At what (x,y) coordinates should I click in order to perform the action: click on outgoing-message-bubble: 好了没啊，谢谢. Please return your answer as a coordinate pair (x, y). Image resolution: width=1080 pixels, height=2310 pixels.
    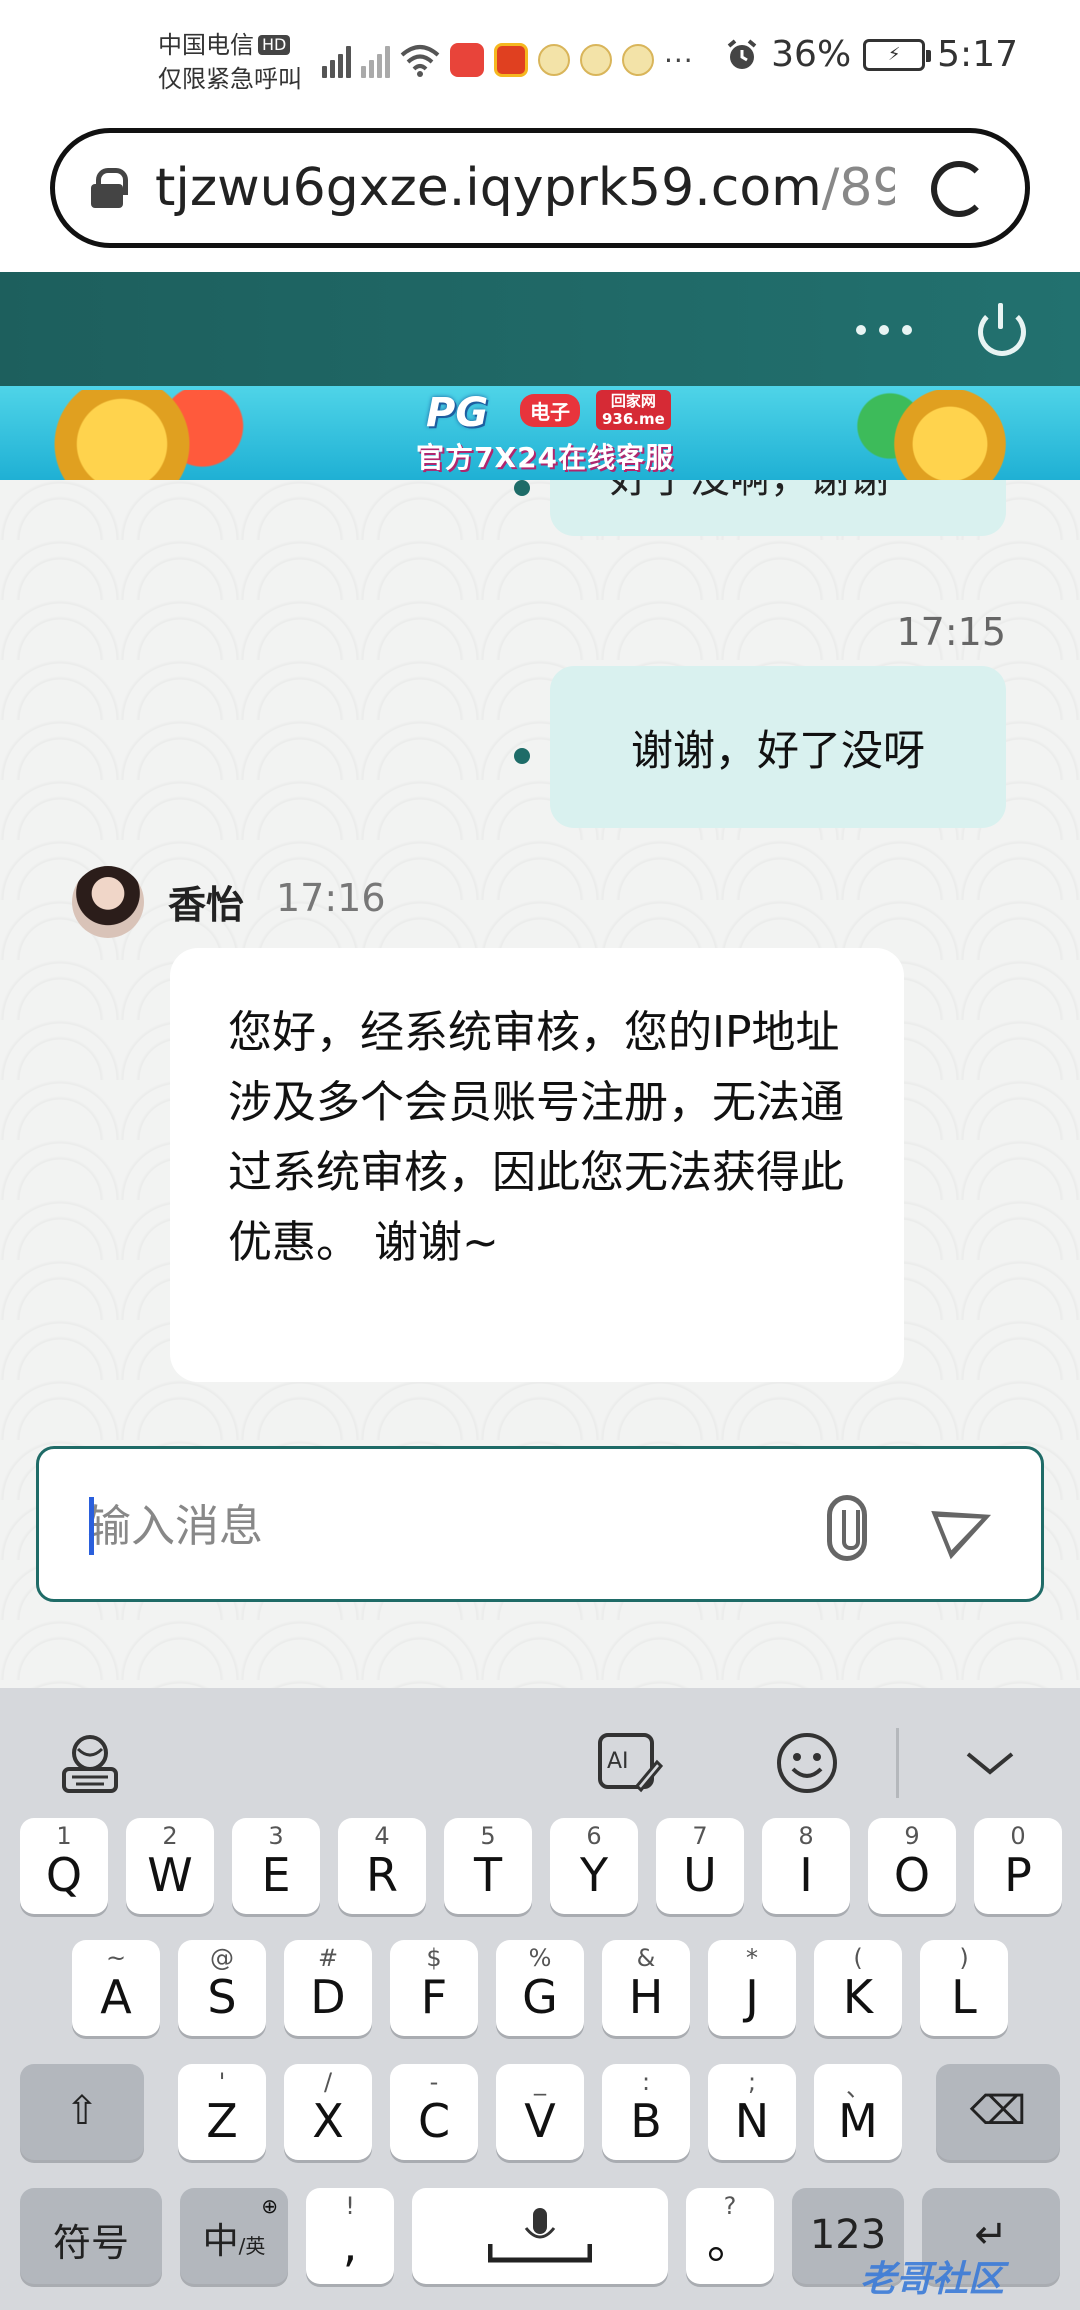
    Looking at the image, I should click on (778, 508).